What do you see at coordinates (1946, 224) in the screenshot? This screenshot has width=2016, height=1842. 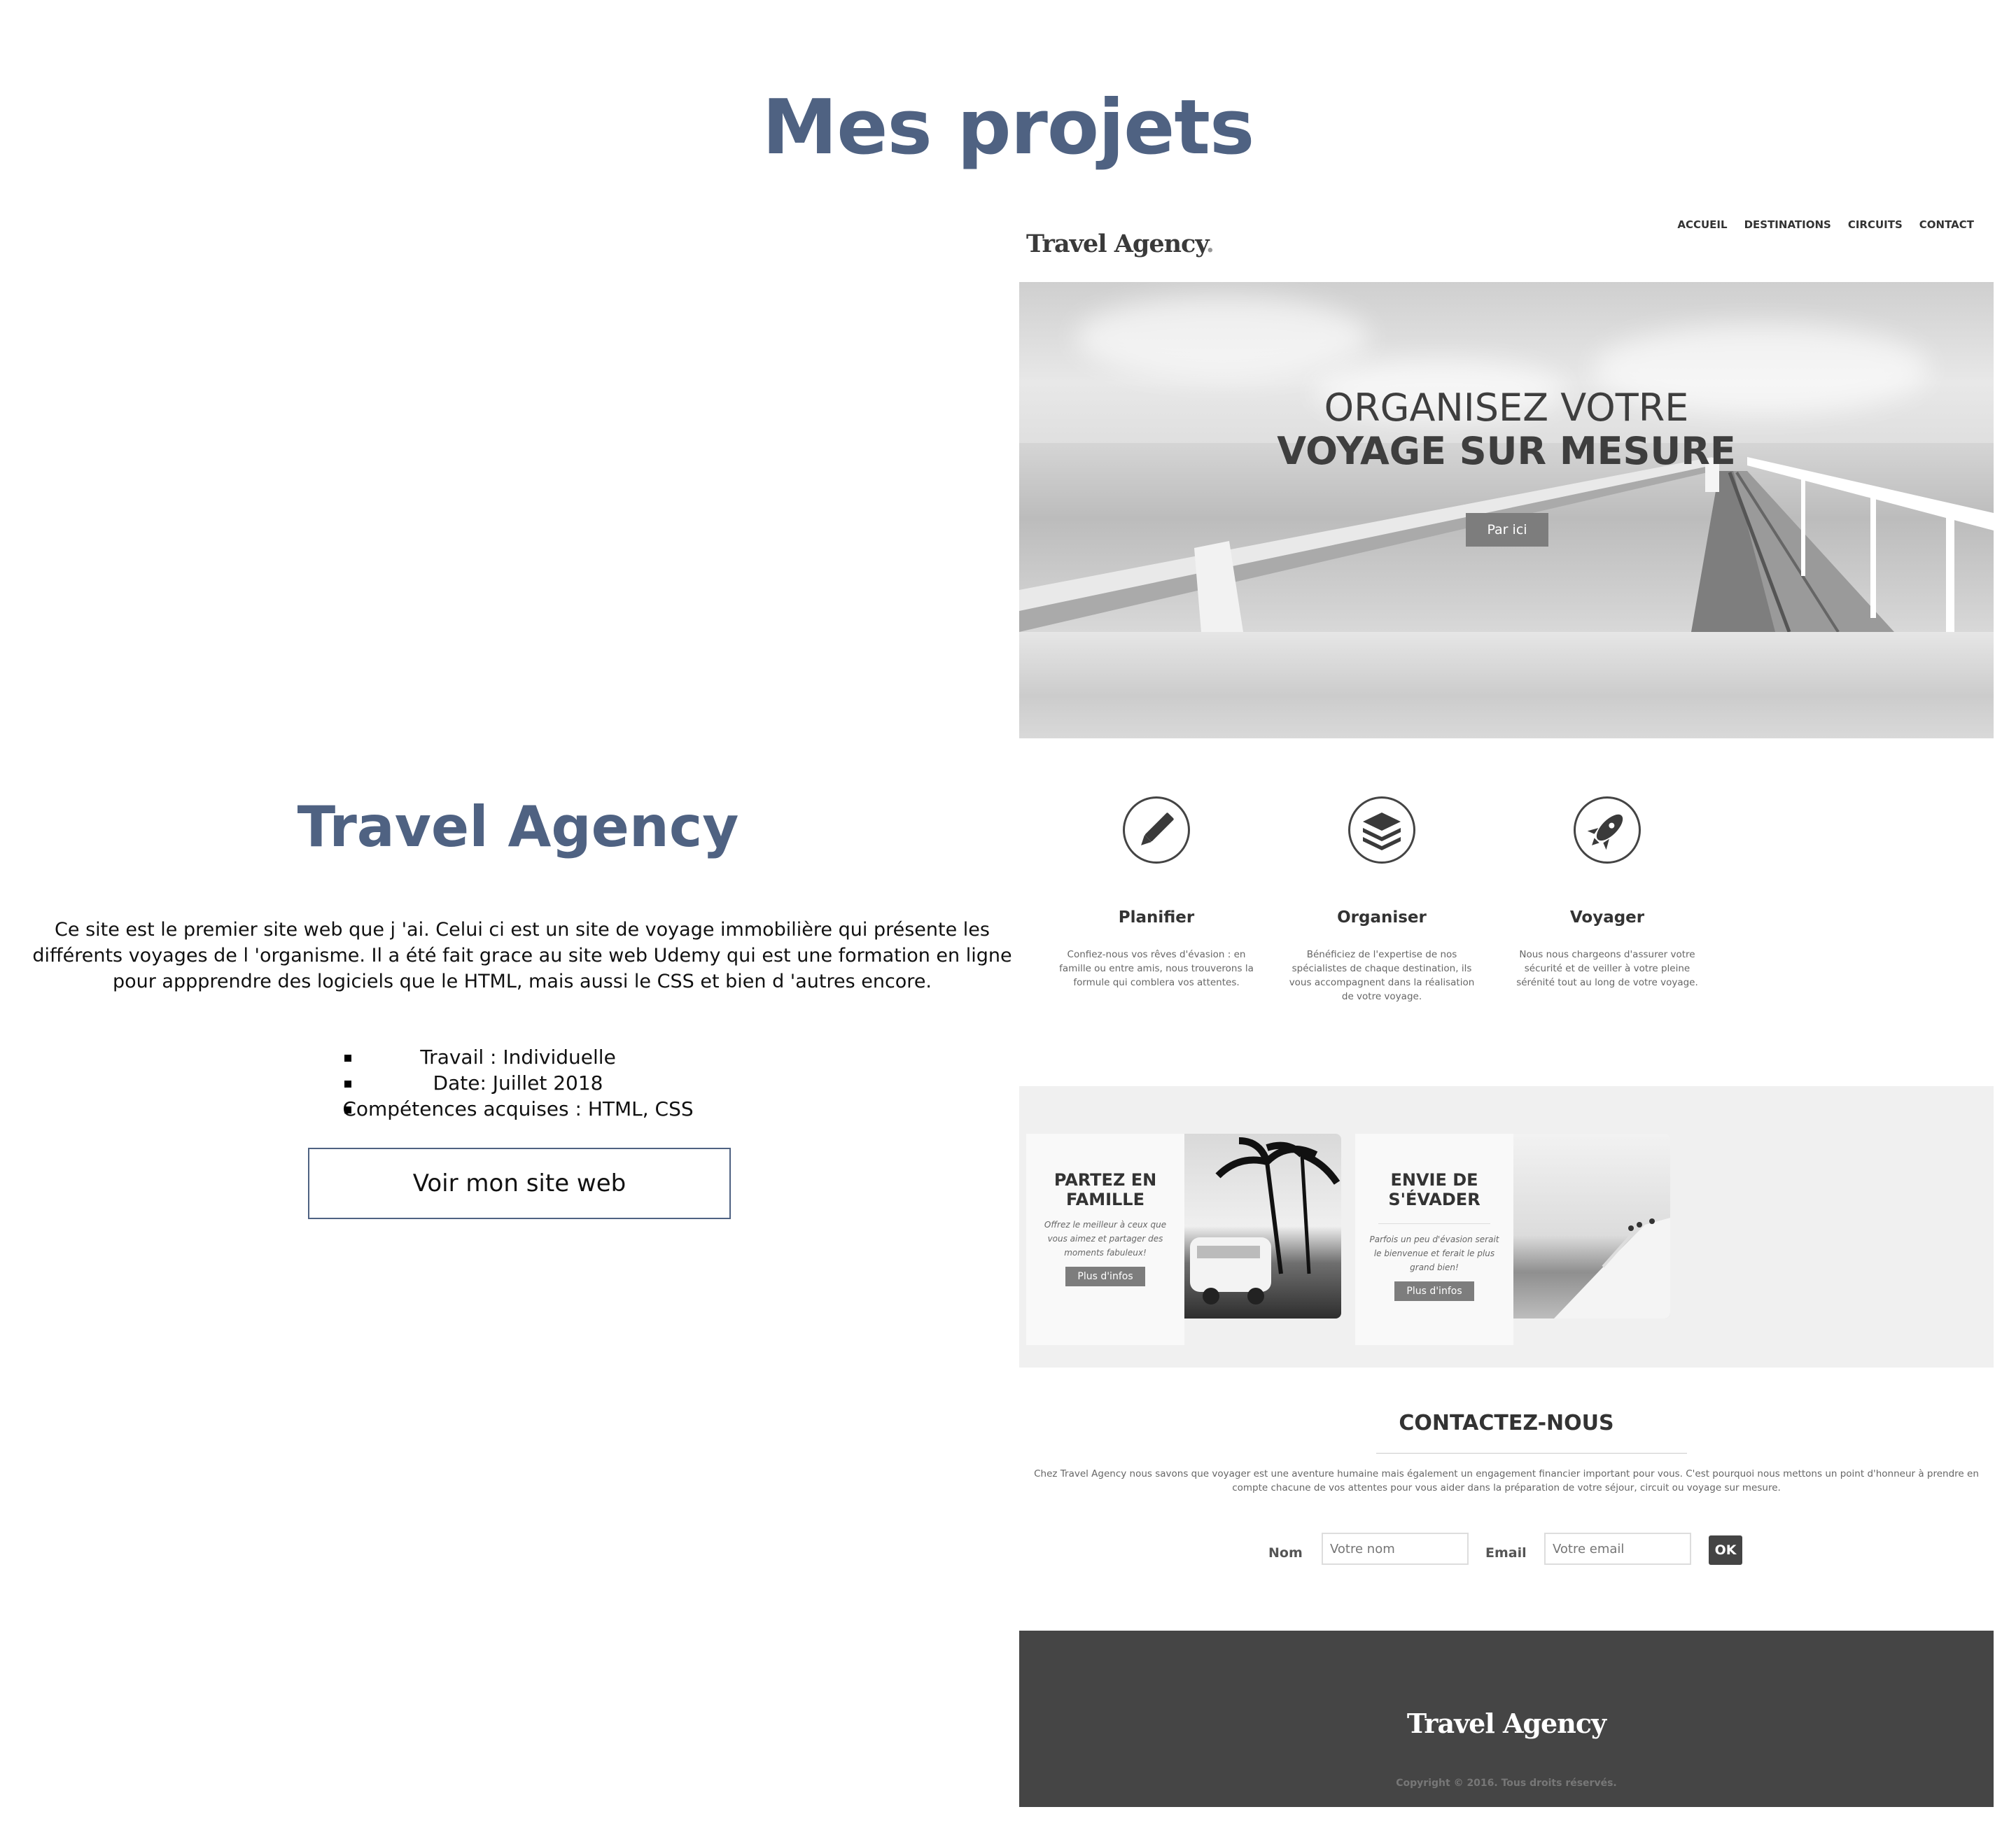 I see `nav-item-contact: CONTACT` at bounding box center [1946, 224].